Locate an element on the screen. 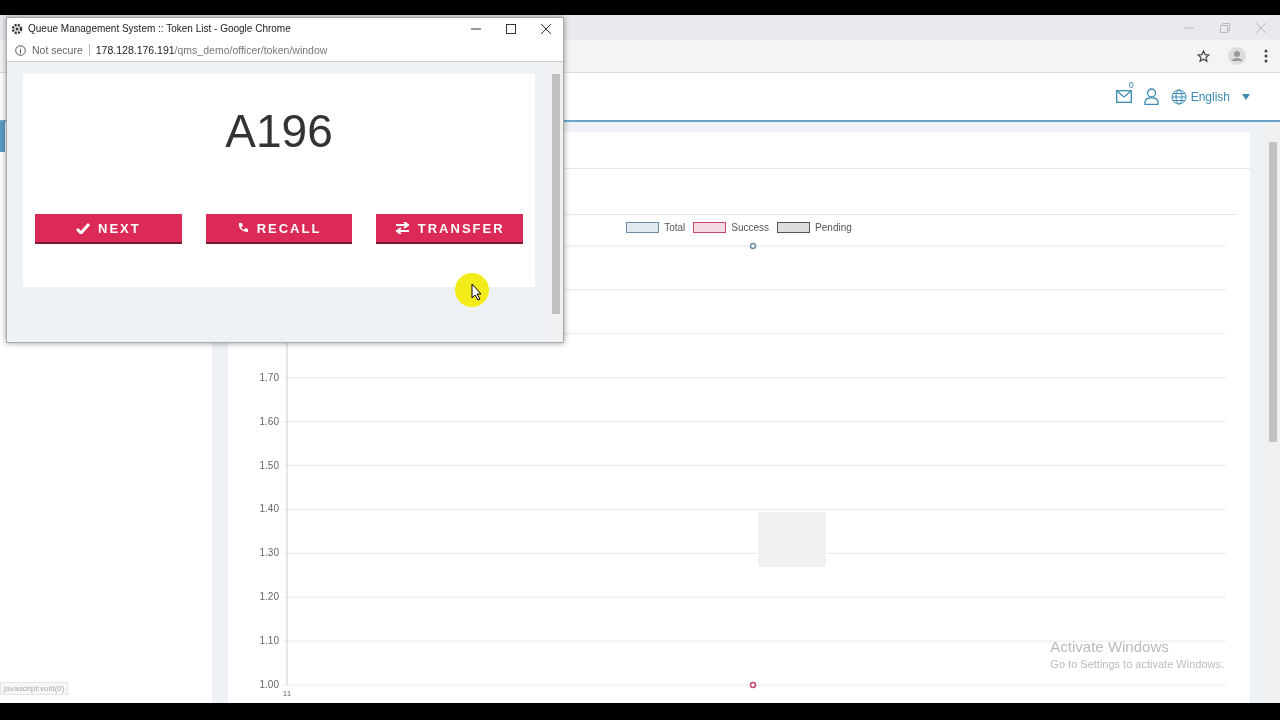 This screenshot has width=1280, height=720. legend-label: Success is located at coordinates (750, 227).